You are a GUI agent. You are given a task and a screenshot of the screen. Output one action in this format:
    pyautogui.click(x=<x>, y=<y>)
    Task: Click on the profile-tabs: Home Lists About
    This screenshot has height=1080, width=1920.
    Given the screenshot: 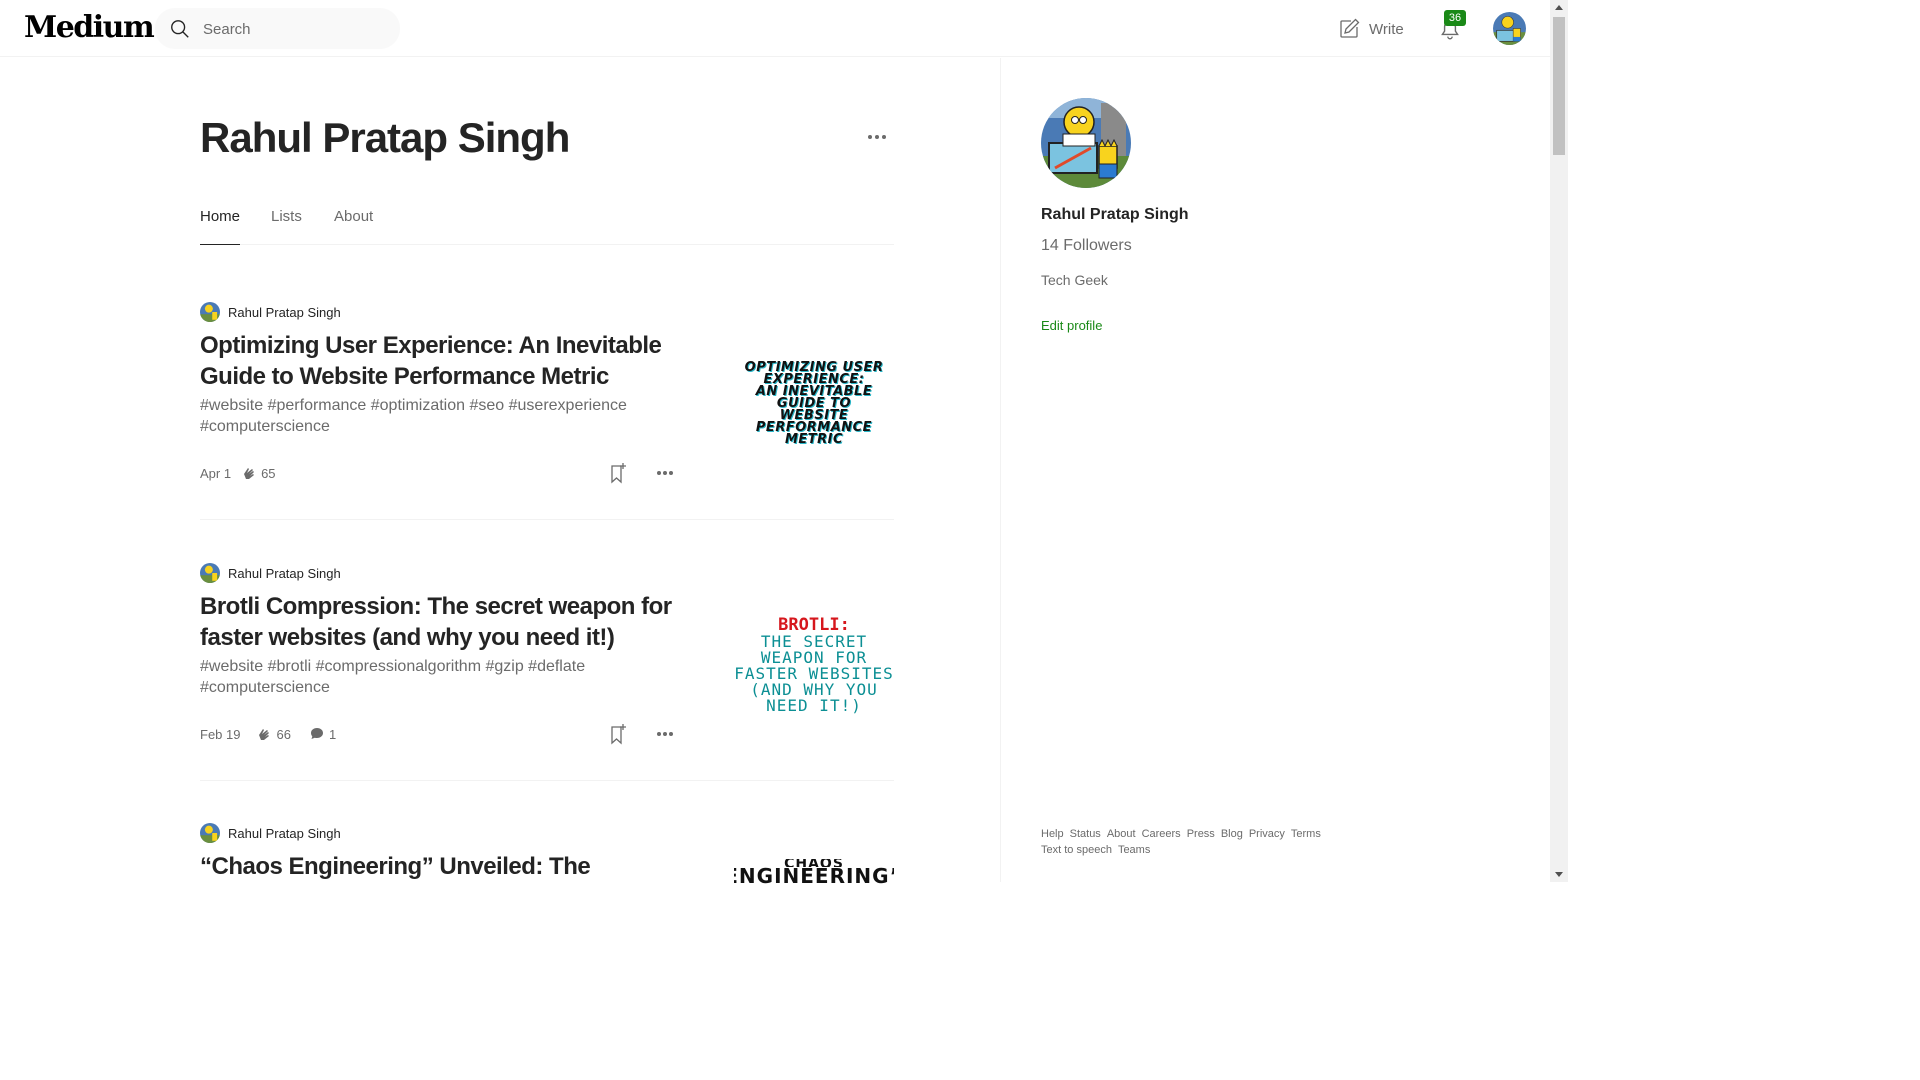 What is the action you would take?
    pyautogui.click(x=547, y=226)
    